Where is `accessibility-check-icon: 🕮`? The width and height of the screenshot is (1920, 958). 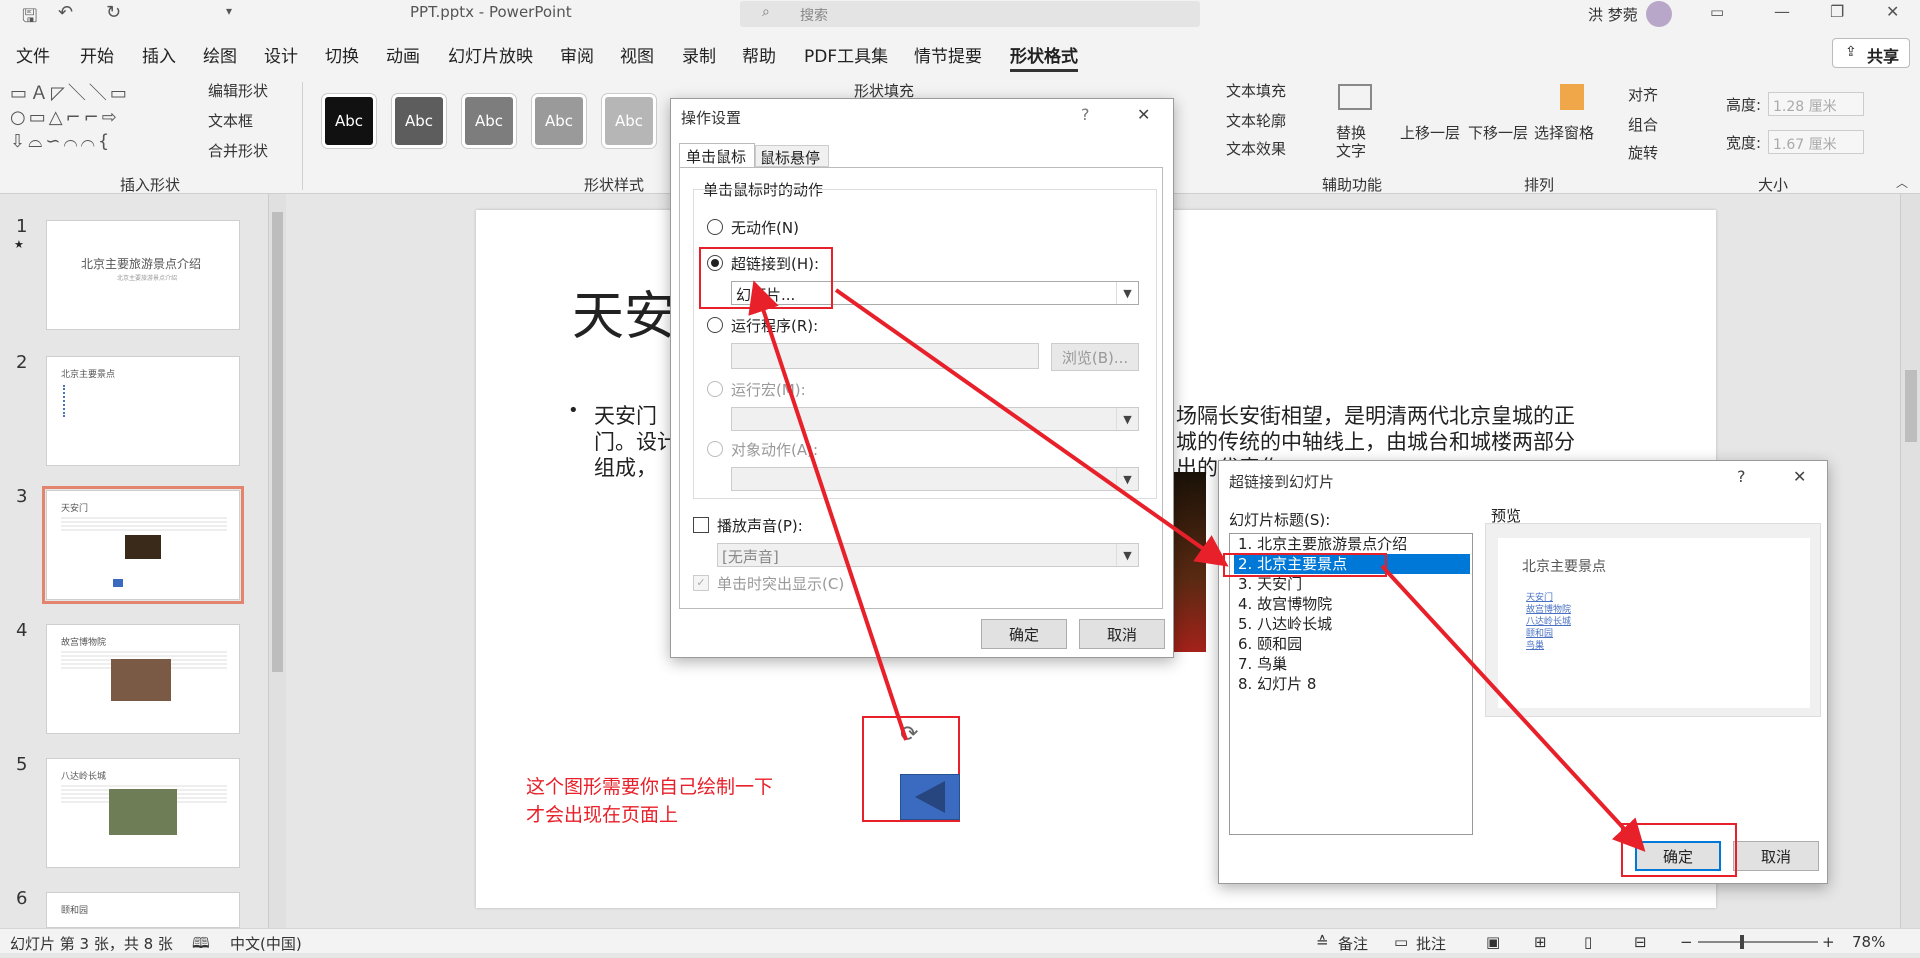
accessibility-check-icon: 🕮 is located at coordinates (201, 945).